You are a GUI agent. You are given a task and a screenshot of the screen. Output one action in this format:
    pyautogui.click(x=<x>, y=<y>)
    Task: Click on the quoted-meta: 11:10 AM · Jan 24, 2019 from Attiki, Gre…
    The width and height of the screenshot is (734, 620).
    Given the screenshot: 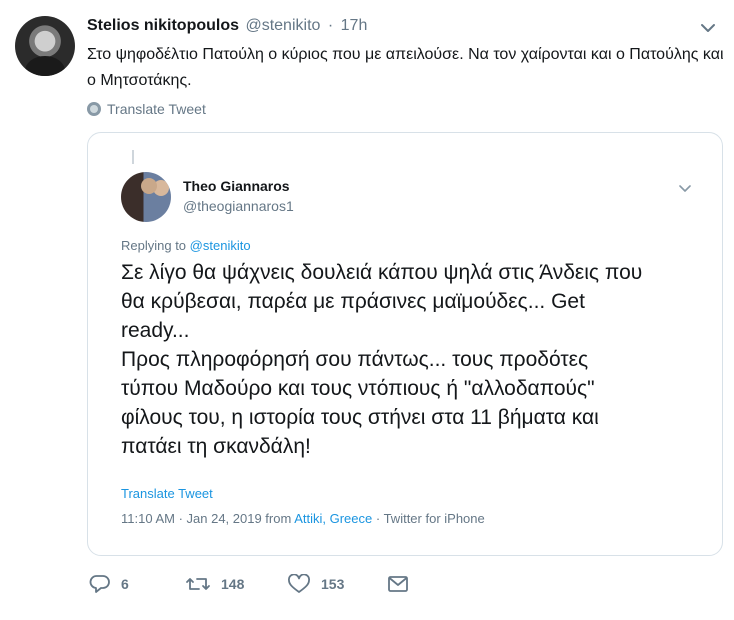 What is the action you would take?
    pyautogui.click(x=303, y=518)
    